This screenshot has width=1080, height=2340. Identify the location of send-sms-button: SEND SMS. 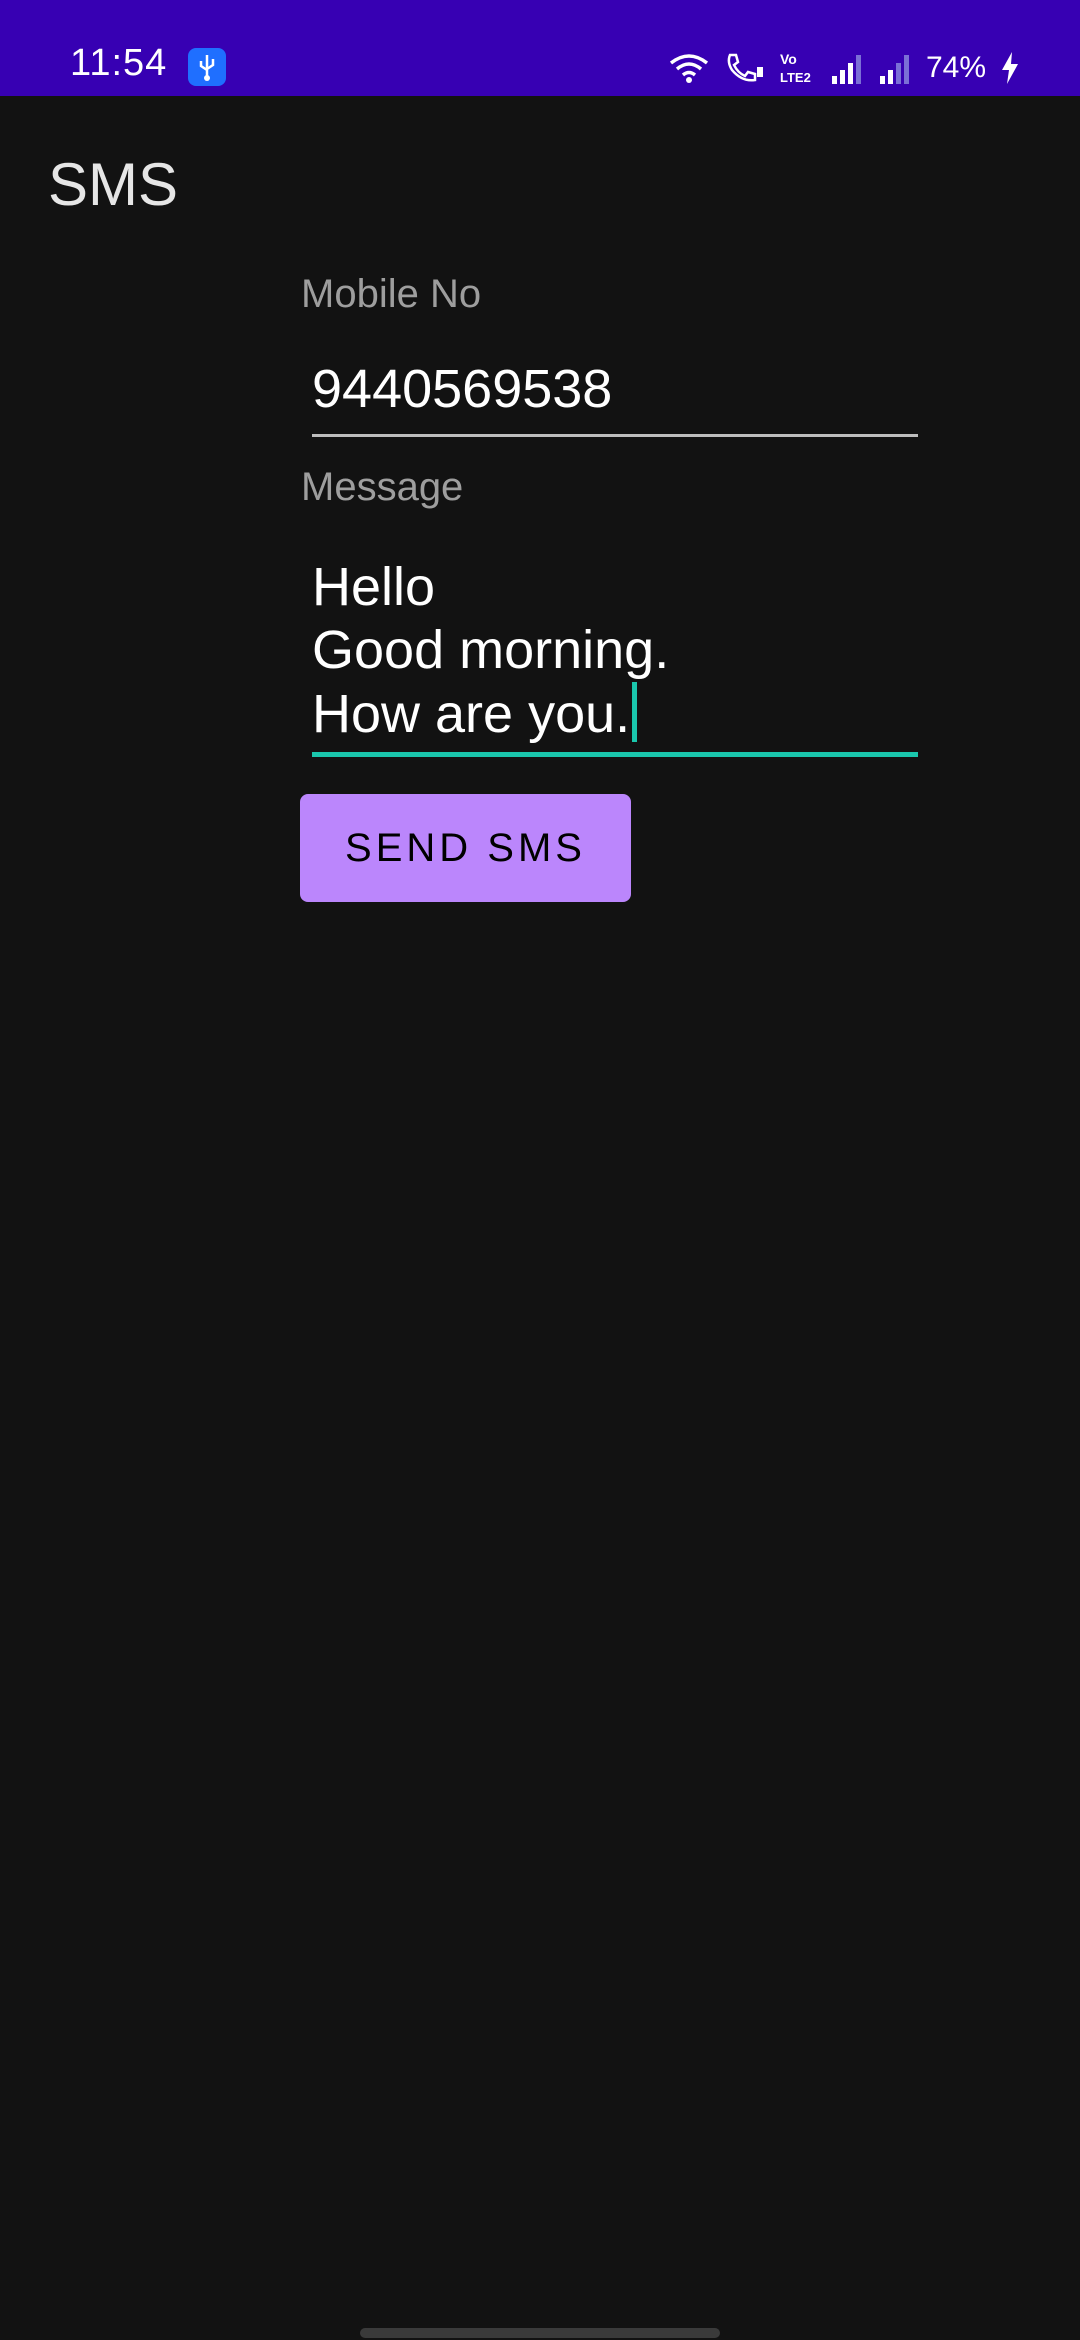
(465, 848).